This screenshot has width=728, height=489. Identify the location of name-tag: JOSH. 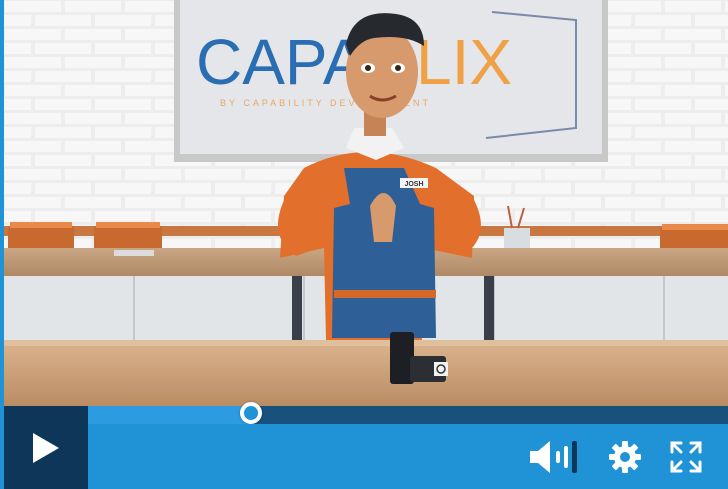
(413, 184).